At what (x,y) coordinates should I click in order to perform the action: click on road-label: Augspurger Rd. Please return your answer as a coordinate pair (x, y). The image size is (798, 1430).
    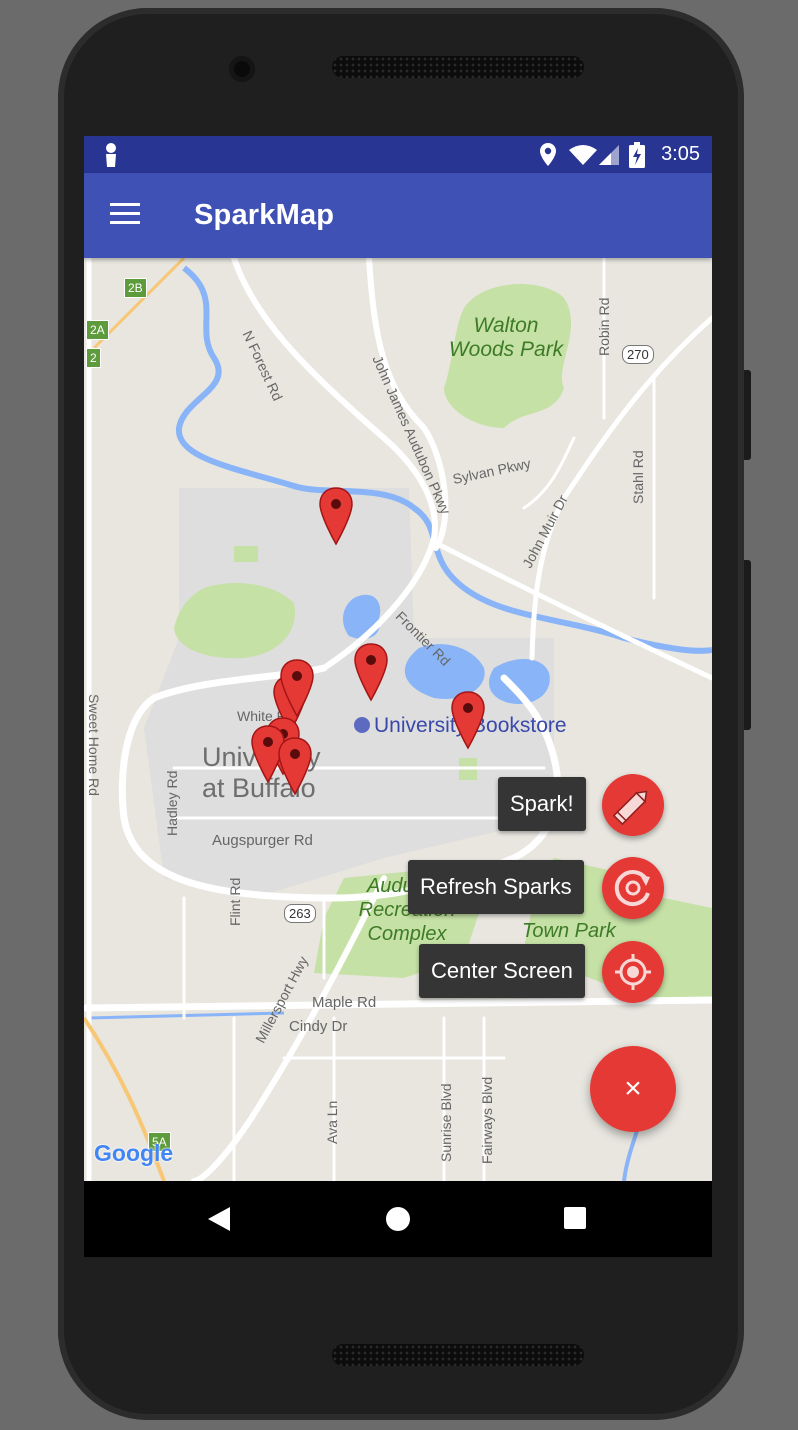
    Looking at the image, I should click on (262, 840).